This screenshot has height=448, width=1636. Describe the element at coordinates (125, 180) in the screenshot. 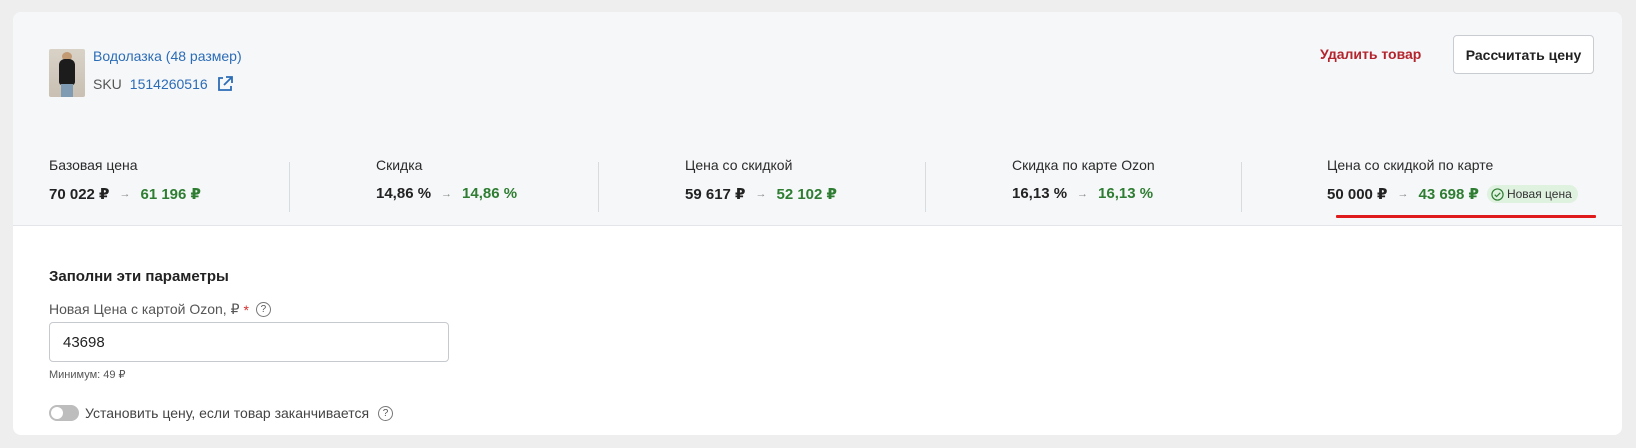

I see `metric-base-price: Базовая цена 70 022 ₽ → 61 196 ₽` at that location.